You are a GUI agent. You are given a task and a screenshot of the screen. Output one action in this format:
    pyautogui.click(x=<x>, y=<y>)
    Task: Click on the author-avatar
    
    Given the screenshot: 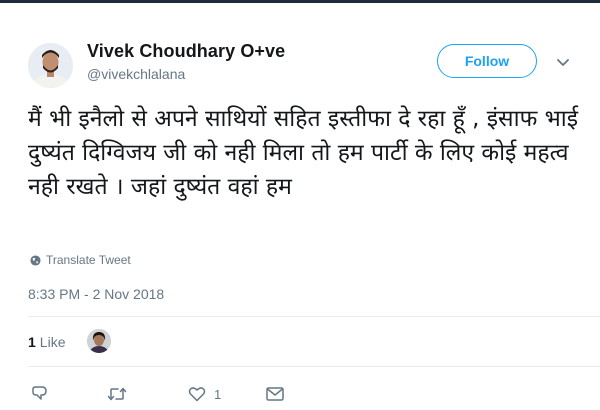 What is the action you would take?
    pyautogui.click(x=50, y=65)
    